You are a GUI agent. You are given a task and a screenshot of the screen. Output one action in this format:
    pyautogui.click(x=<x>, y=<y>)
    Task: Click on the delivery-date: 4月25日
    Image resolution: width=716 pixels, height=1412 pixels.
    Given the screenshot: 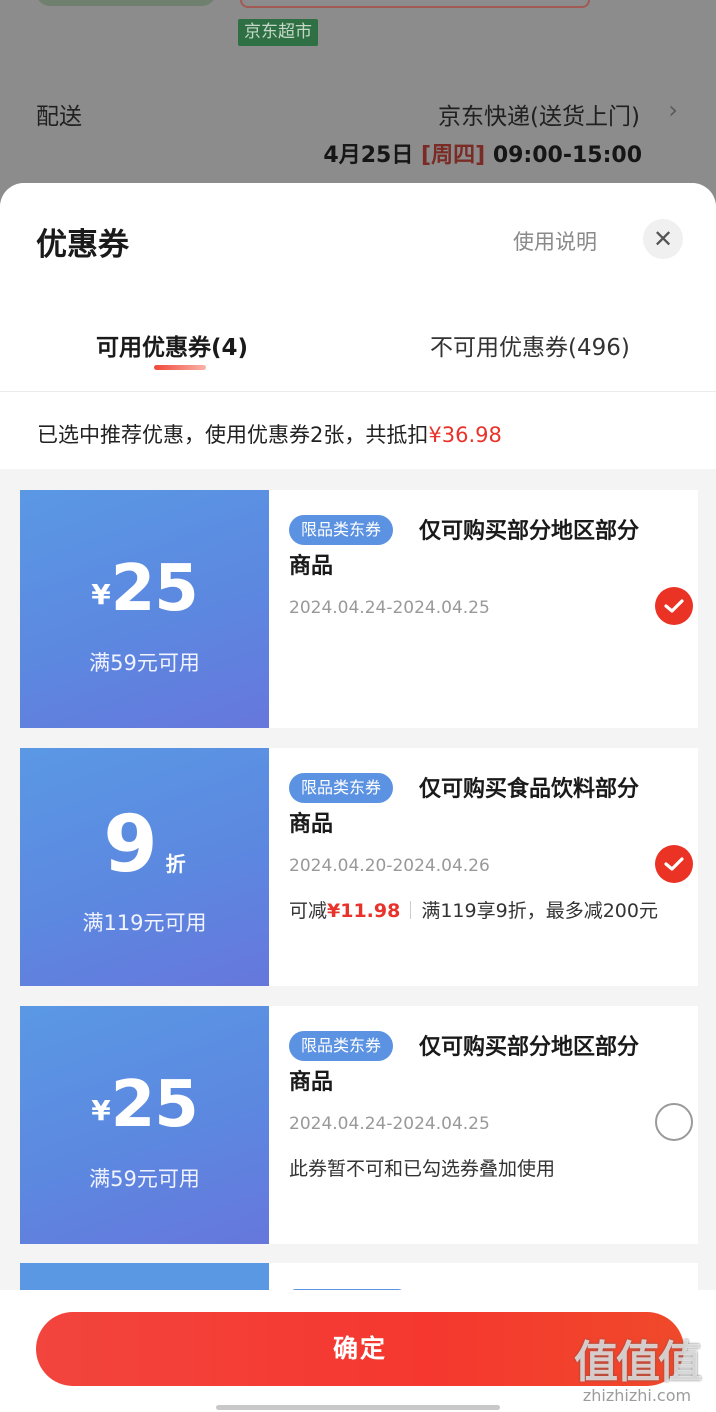 What is the action you would take?
    pyautogui.click(x=368, y=155)
    